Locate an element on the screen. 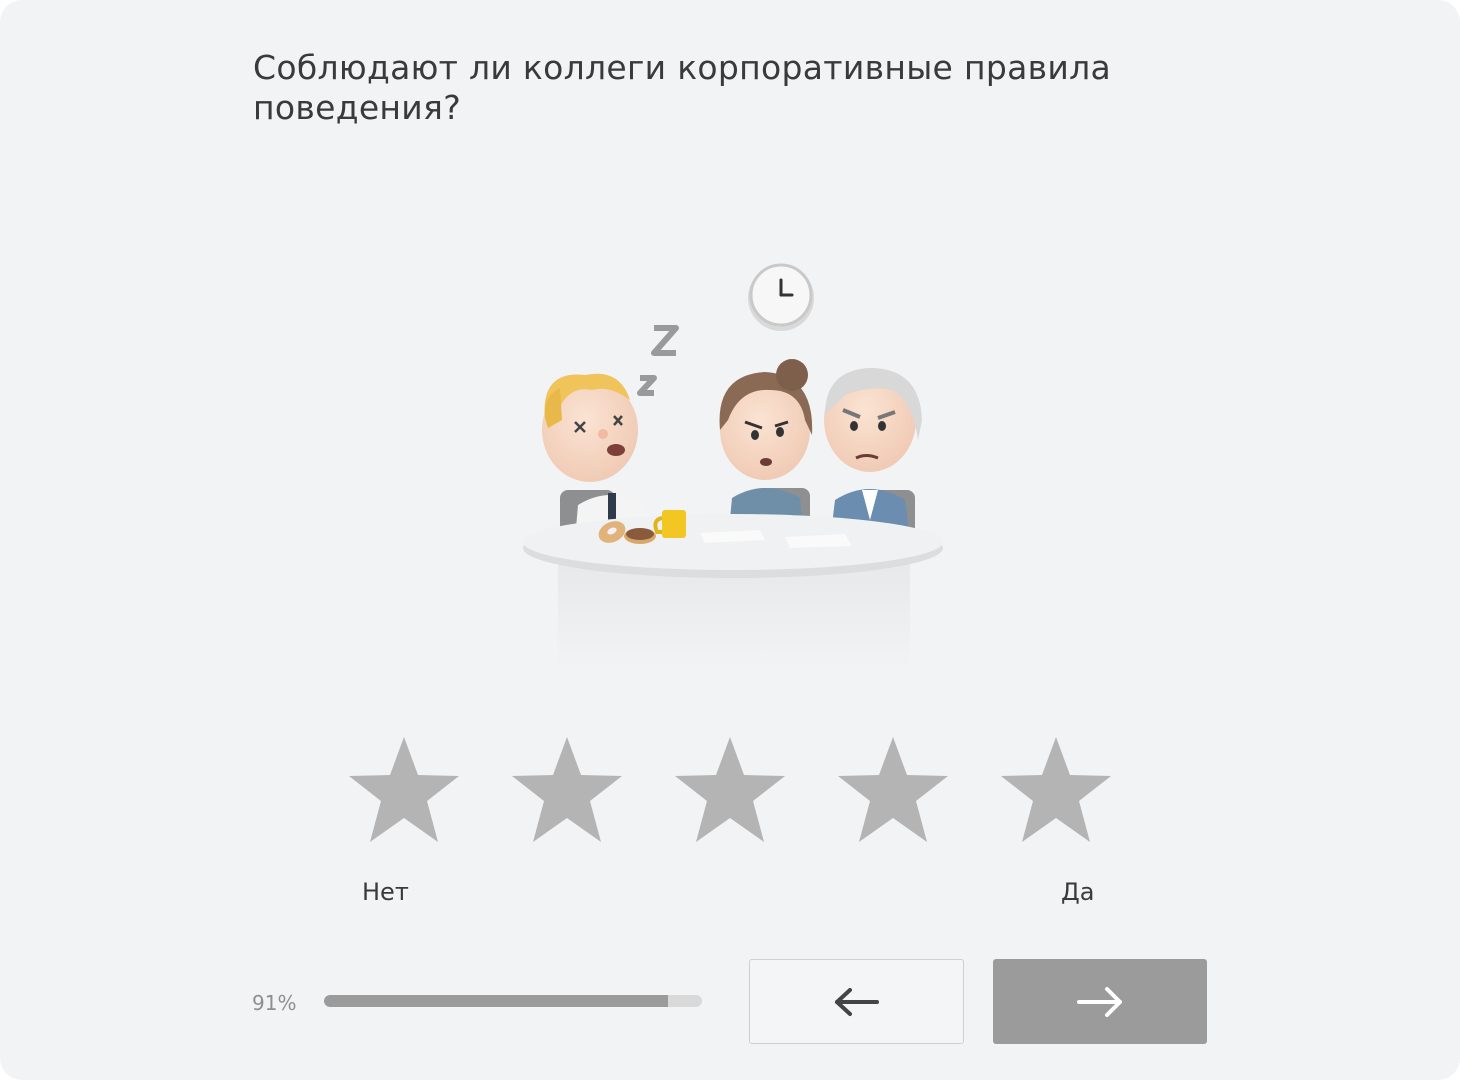  scale-min-label: Нет is located at coordinates (385, 892).